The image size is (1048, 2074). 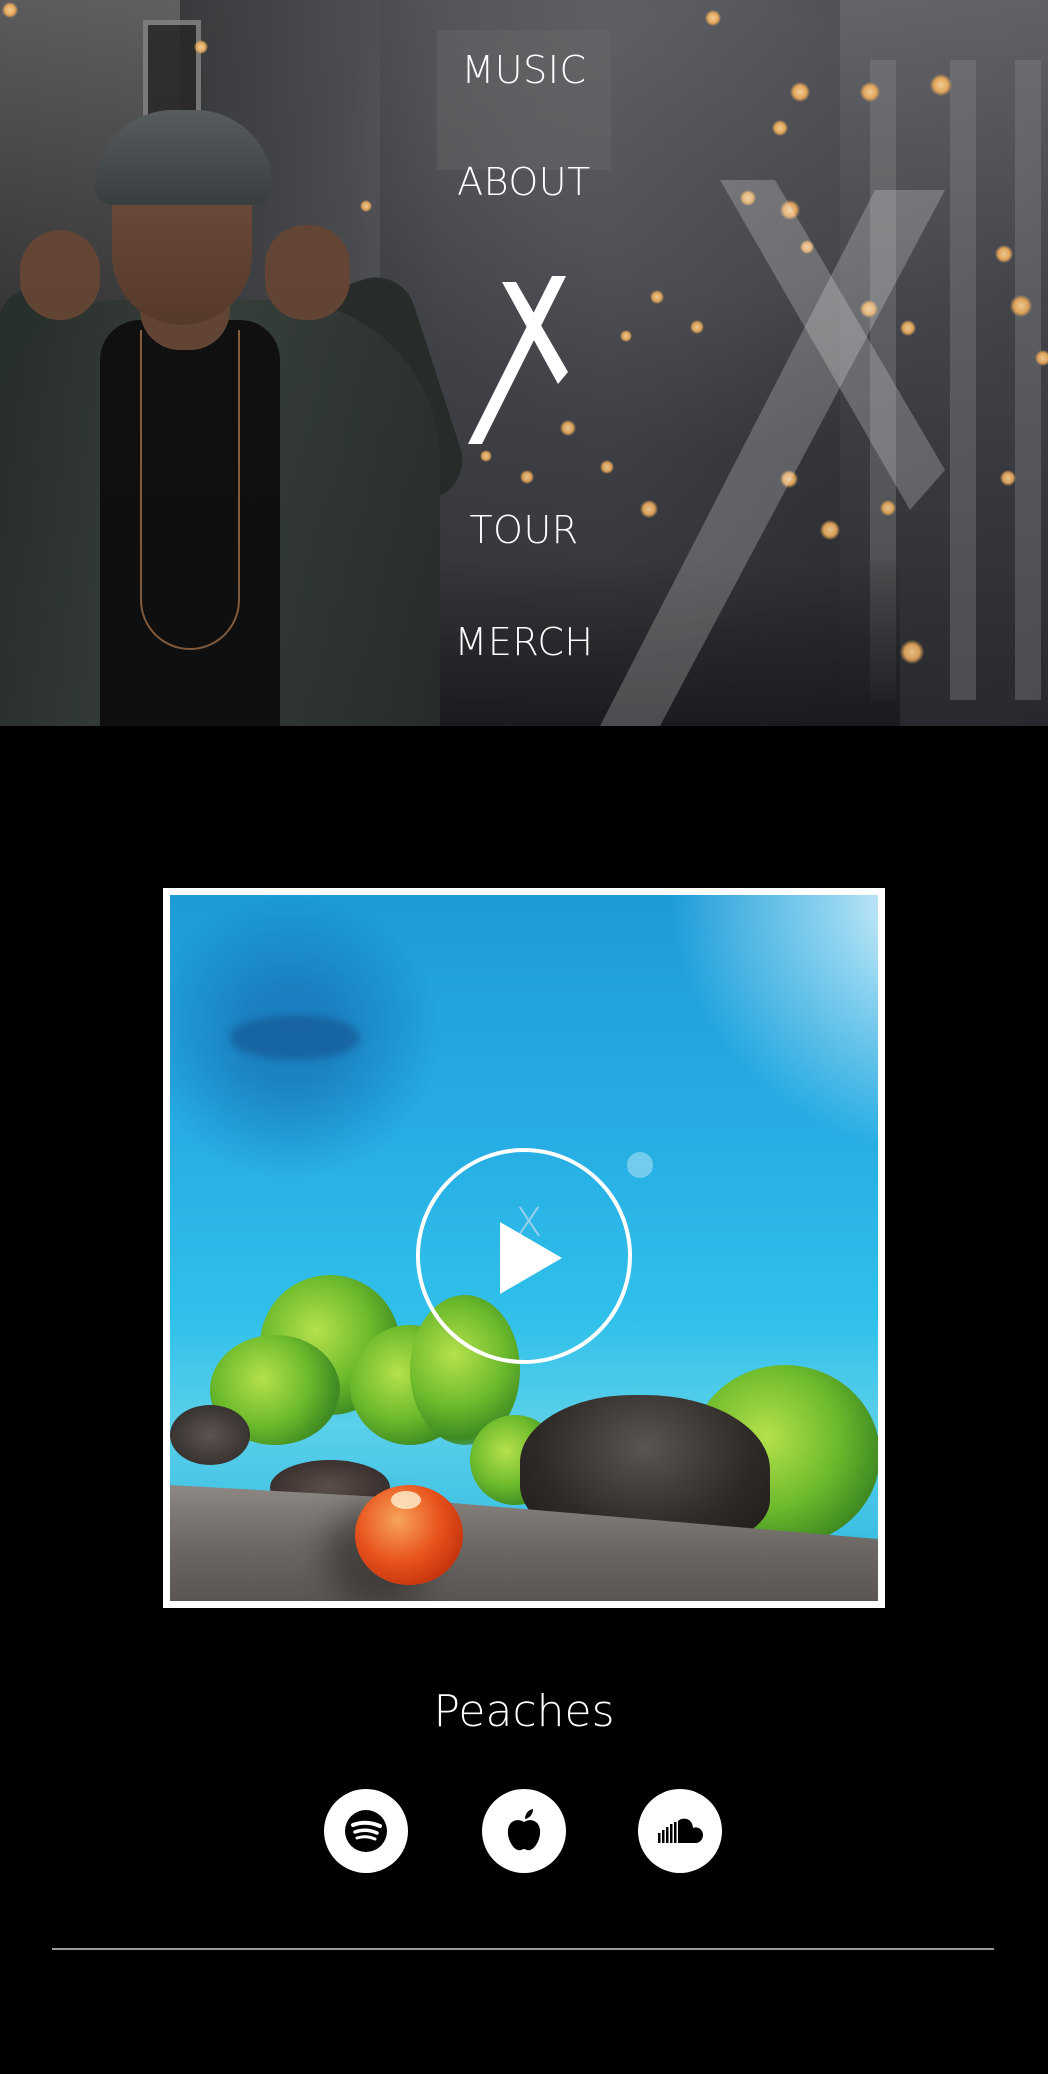 I want to click on spotify-button, so click(x=366, y=1831).